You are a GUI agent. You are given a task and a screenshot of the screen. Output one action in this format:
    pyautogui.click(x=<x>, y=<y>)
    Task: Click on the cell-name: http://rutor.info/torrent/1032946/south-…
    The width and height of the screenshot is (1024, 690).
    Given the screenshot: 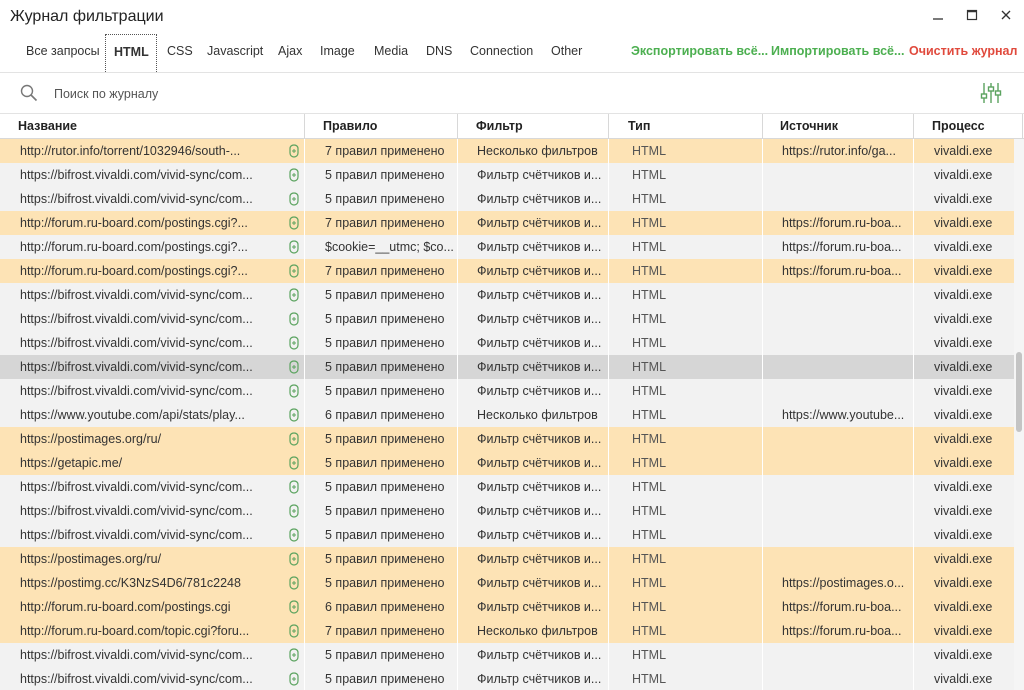 What is the action you would take?
    pyautogui.click(x=130, y=151)
    